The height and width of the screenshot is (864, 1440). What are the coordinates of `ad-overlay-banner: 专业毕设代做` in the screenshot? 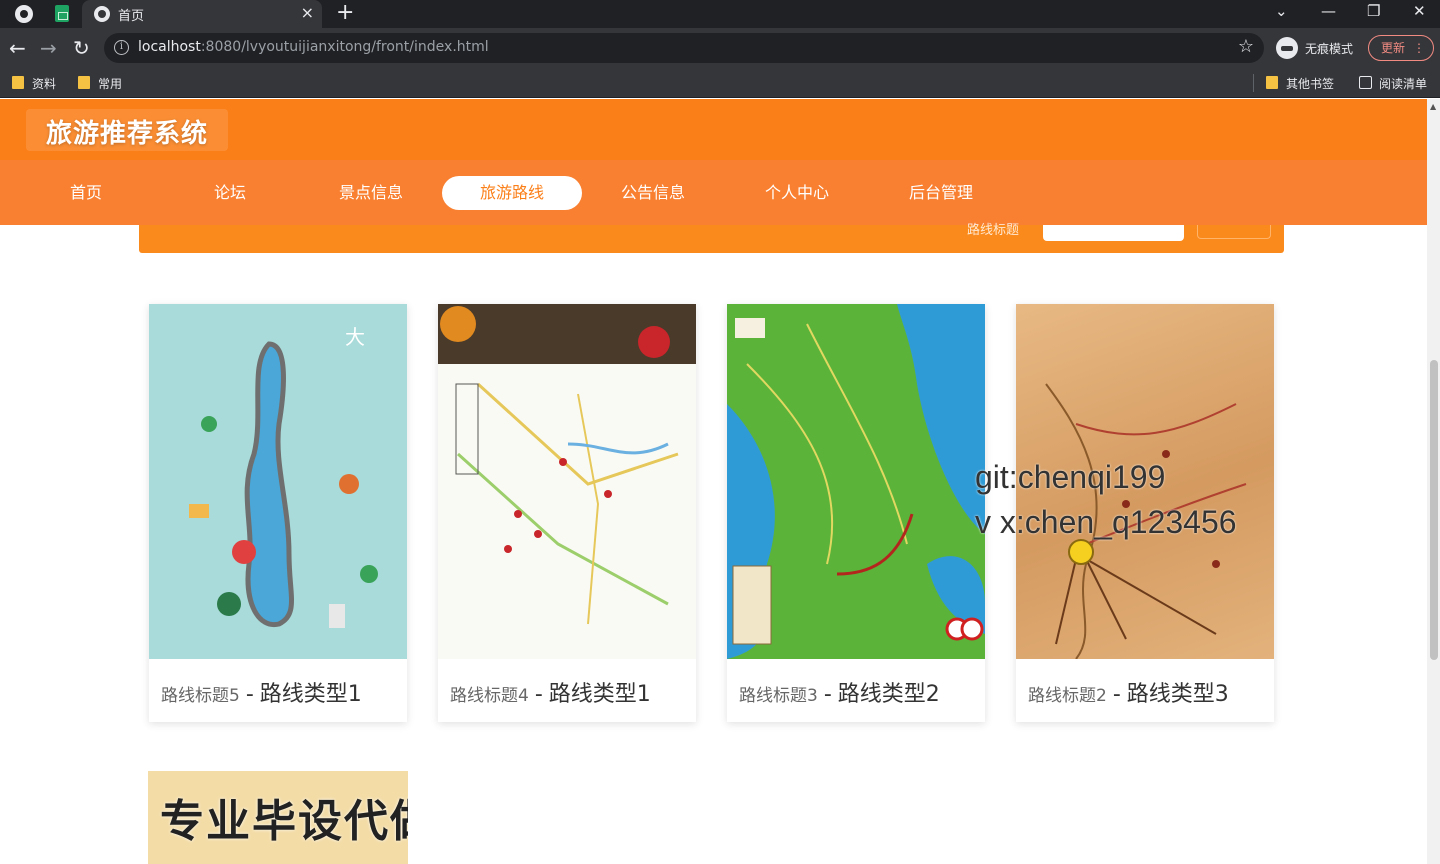 It's located at (278, 817).